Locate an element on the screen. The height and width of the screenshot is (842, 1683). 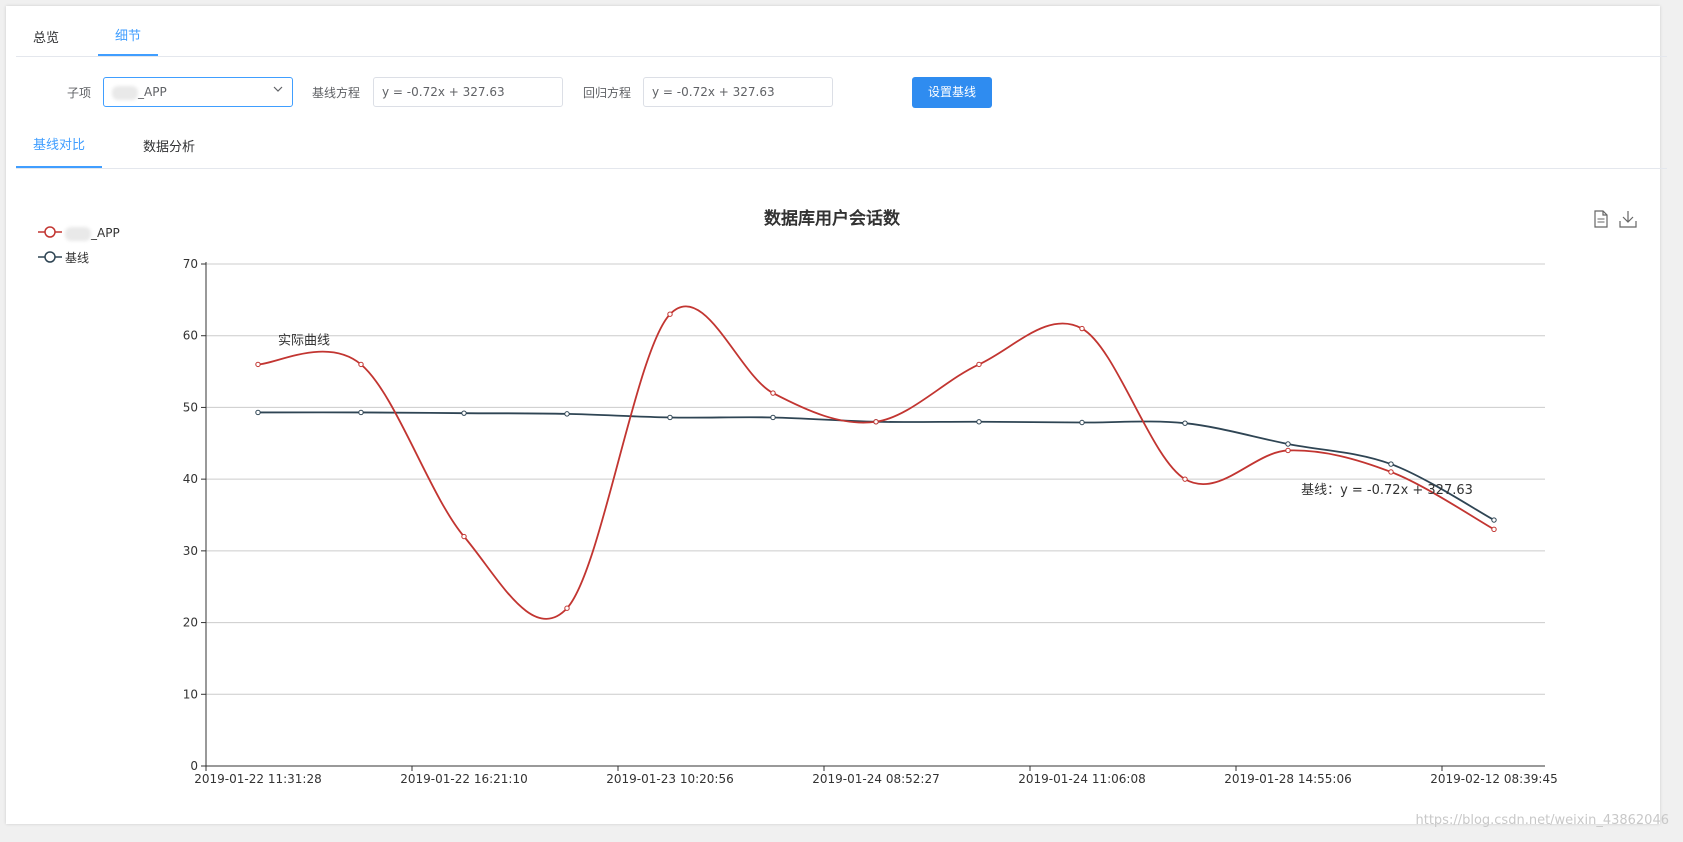
annotation-label: 实际曲线 is located at coordinates (304, 340).